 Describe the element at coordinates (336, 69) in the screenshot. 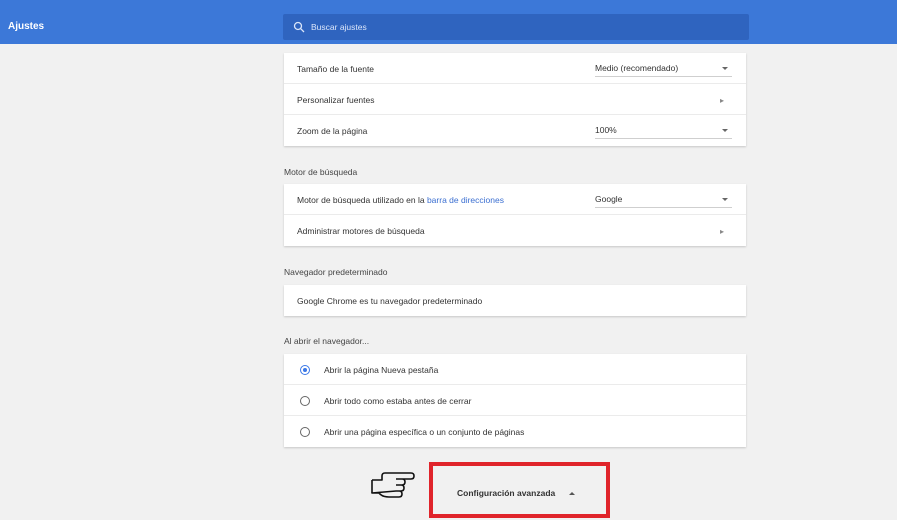

I see `font-size-label: Tamaño de la fuente` at that location.